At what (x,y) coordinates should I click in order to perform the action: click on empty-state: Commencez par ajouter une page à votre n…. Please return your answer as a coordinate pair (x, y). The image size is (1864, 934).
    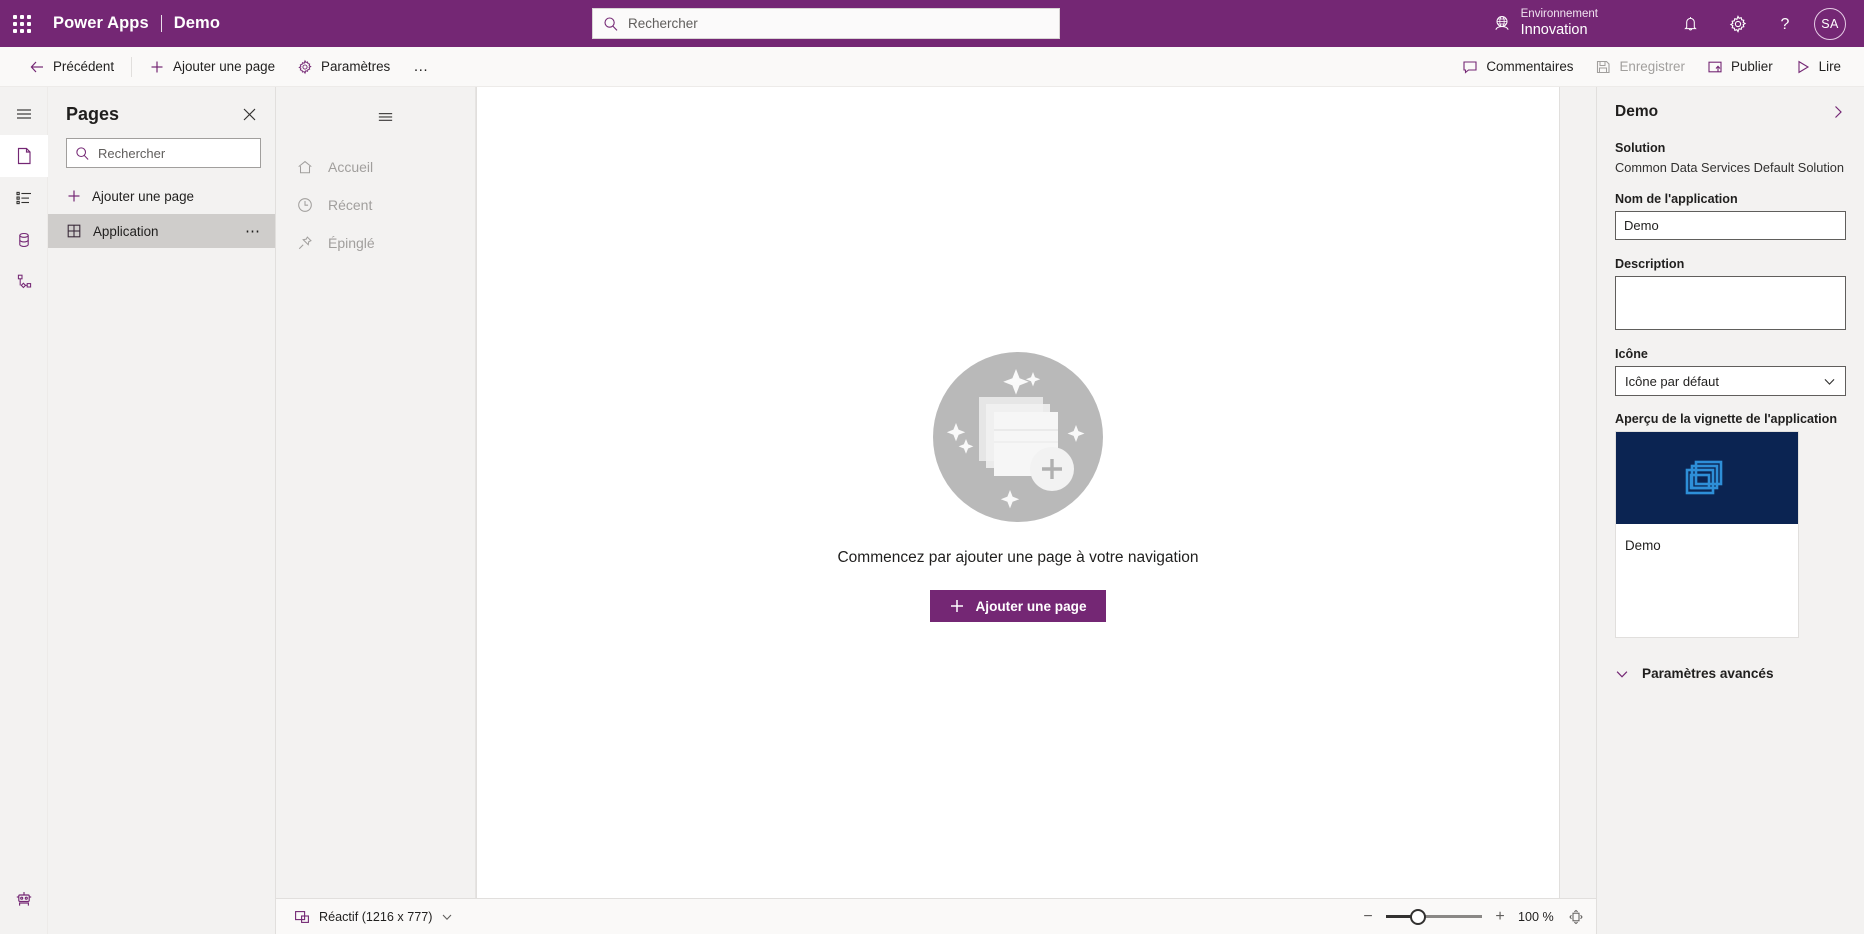
    Looking at the image, I should click on (1018, 484).